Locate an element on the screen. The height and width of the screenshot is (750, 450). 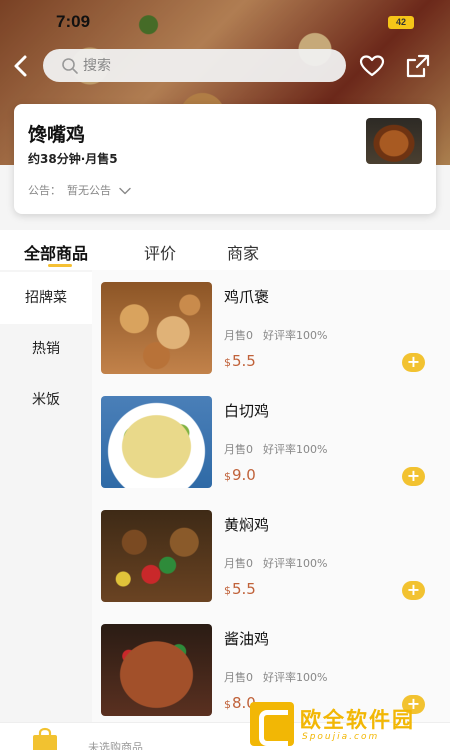
status-bar: 7:09 42 is located at coordinates (225, 24).